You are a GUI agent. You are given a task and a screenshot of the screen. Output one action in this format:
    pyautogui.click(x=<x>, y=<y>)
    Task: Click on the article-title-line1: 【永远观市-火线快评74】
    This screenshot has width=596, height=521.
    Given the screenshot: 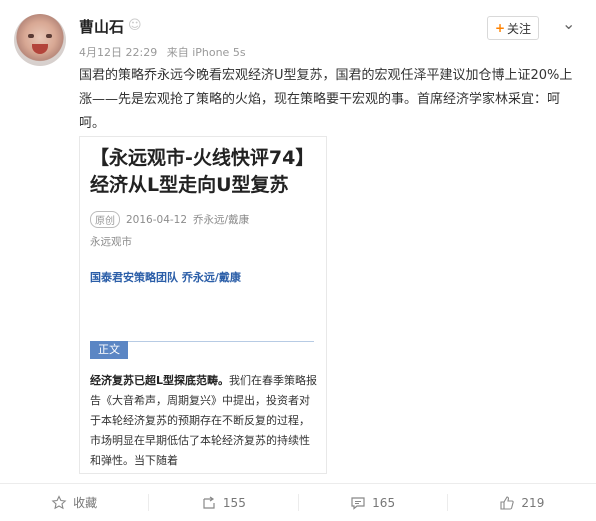 What is the action you would take?
    pyautogui.click(x=202, y=158)
    